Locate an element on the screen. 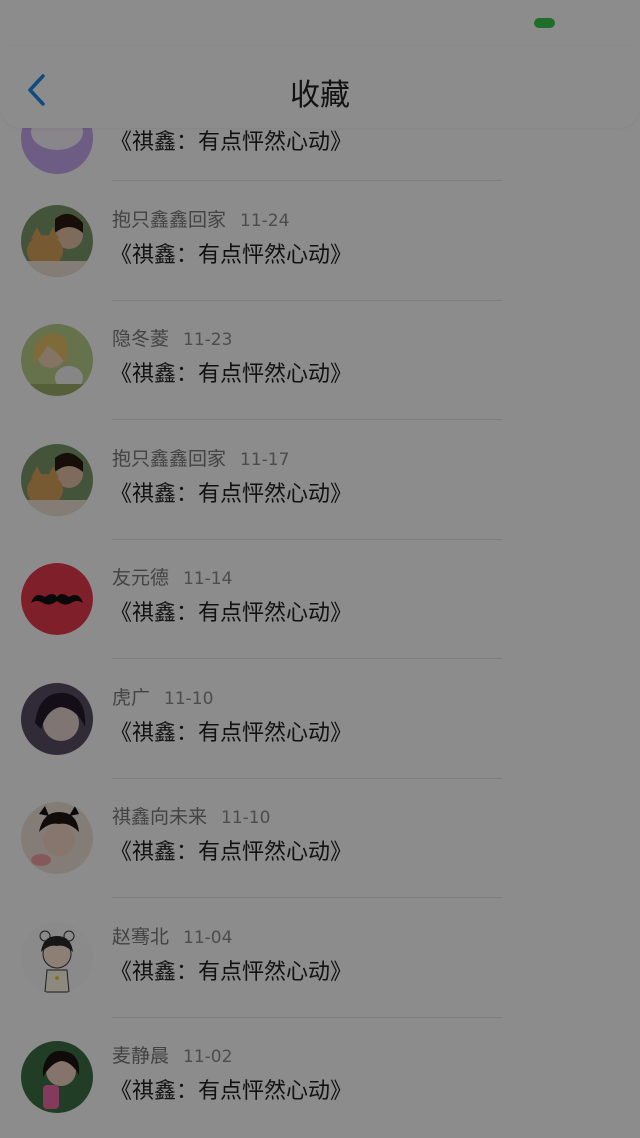 The height and width of the screenshot is (1138, 640). item-meta: 虎广 11-10 is located at coordinates (162, 696).